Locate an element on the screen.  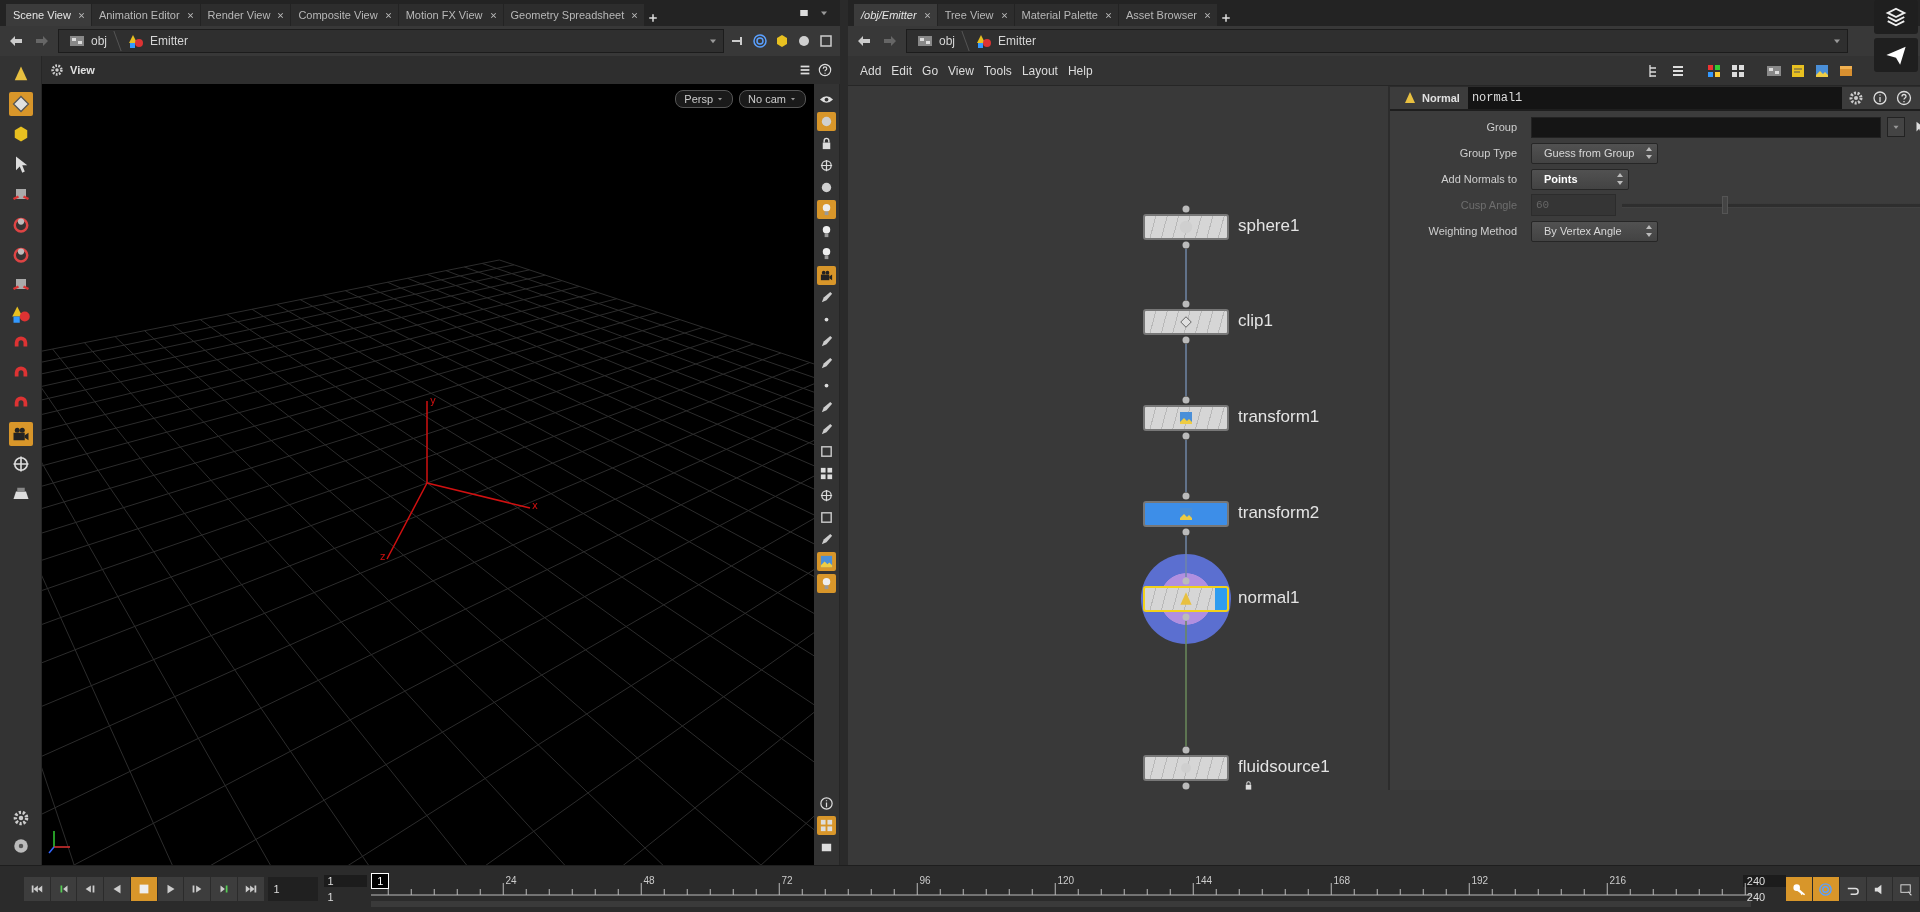
menu-item: Tools is located at coordinates (997, 70).